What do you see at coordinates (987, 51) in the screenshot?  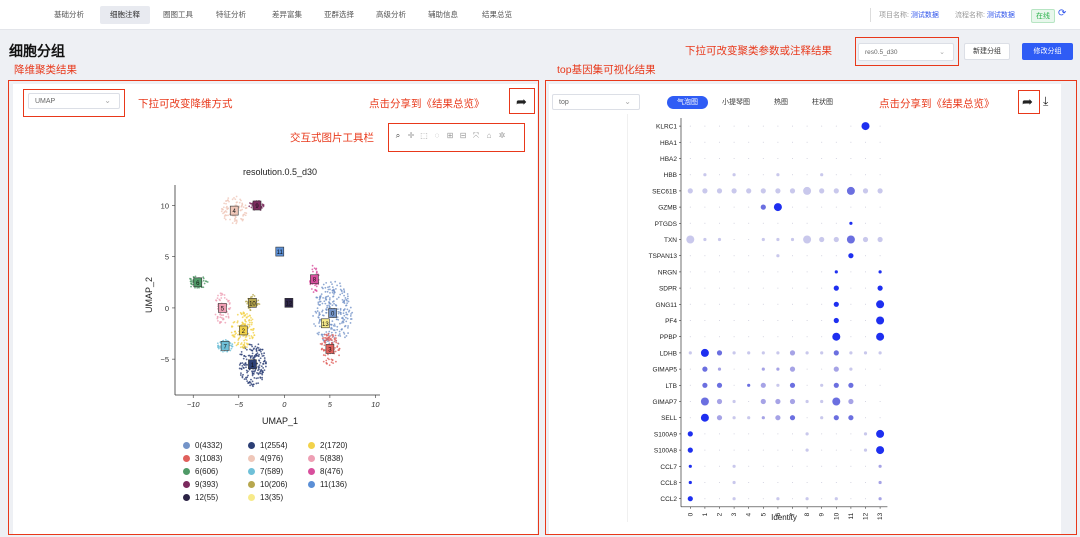 I see `new-group-button: 新建分组` at bounding box center [987, 51].